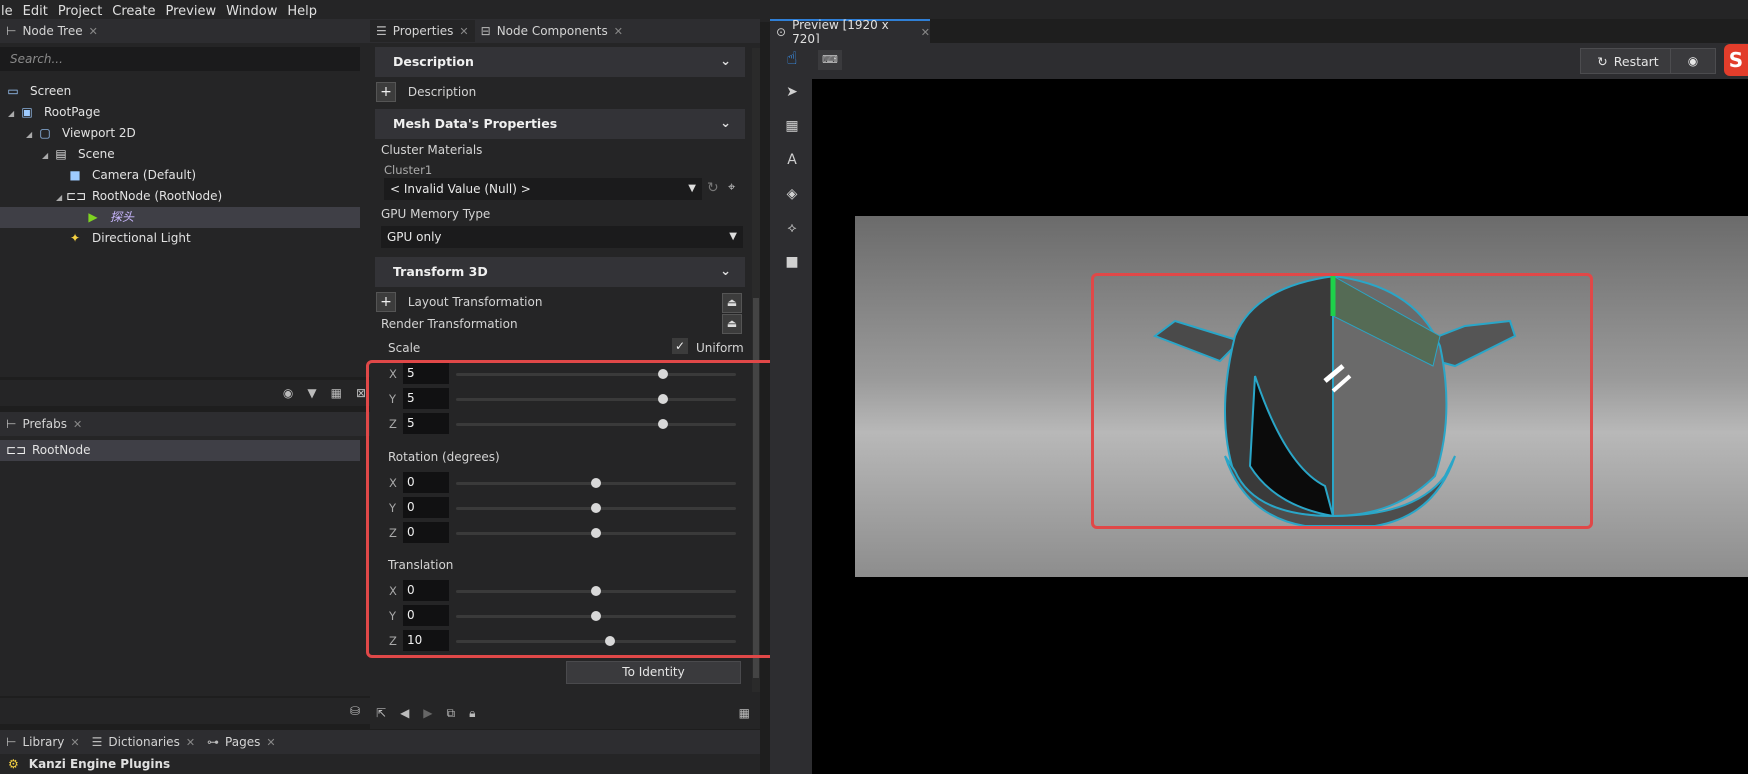  What do you see at coordinates (97, 742) in the screenshot?
I see `dictionary-icon: ☰` at bounding box center [97, 742].